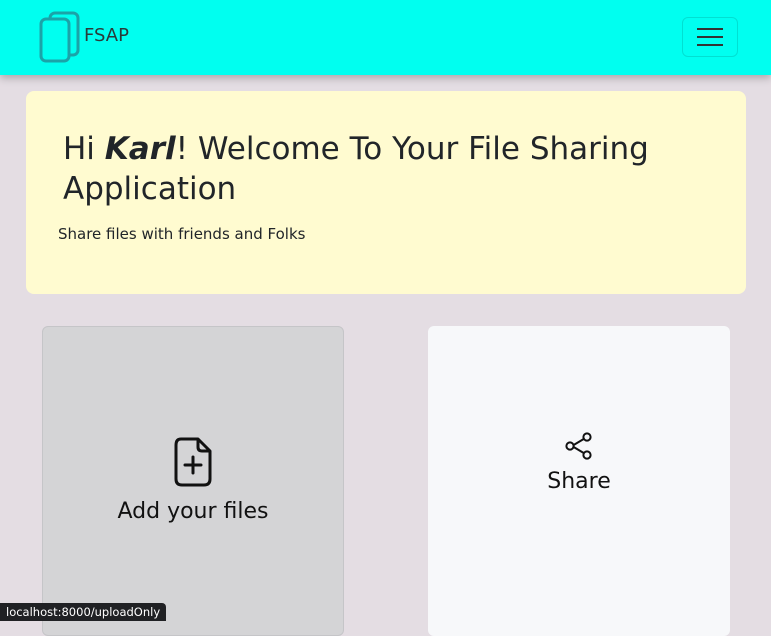 This screenshot has height=636, width=771. I want to click on hamburger-menu-icon, so click(710, 37).